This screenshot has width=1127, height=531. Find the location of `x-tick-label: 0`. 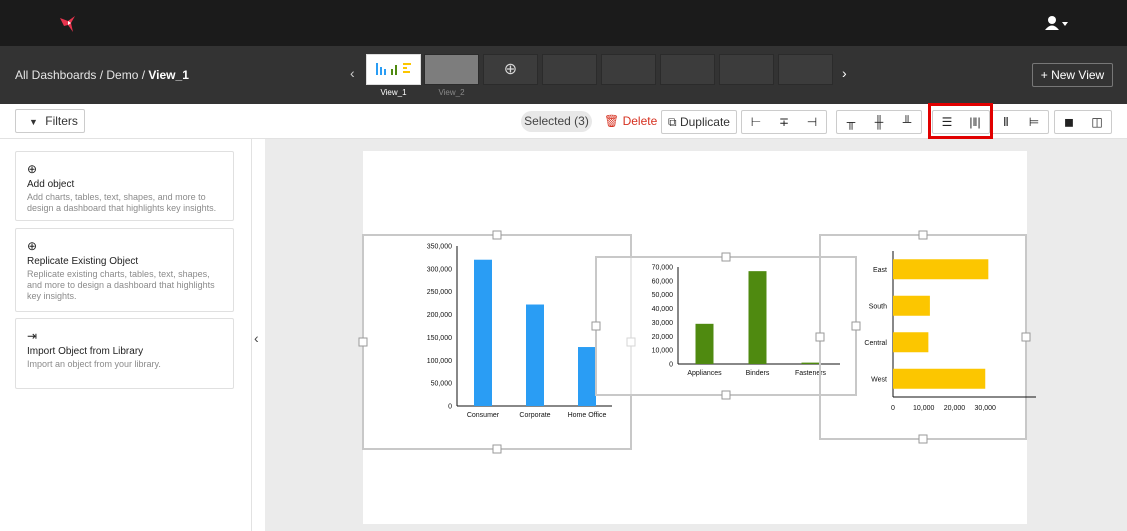

x-tick-label: 0 is located at coordinates (893, 408).